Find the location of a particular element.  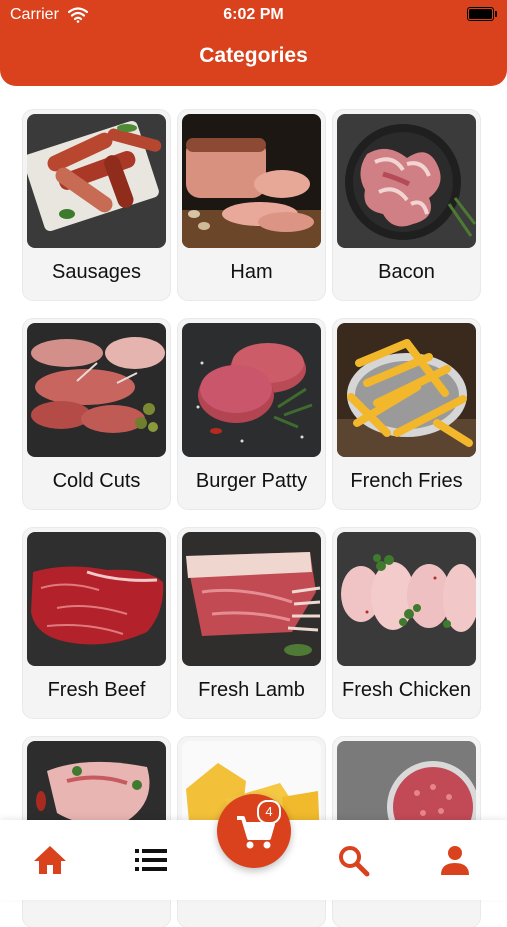

fresh-chicken-image is located at coordinates (406, 599).